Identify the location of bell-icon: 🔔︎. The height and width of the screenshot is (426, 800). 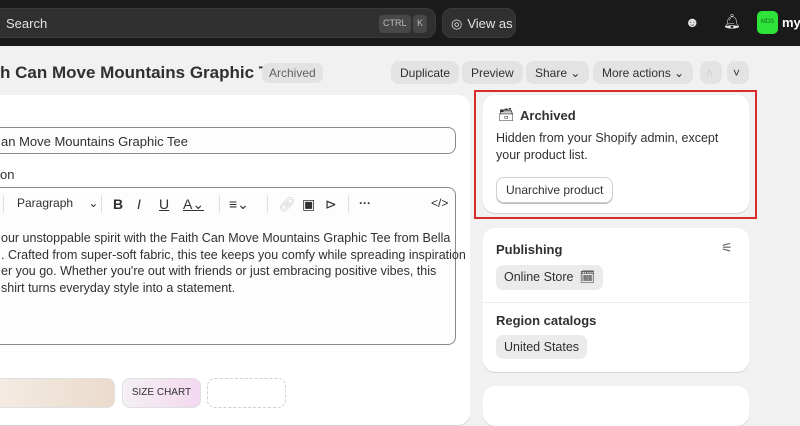
(732, 21).